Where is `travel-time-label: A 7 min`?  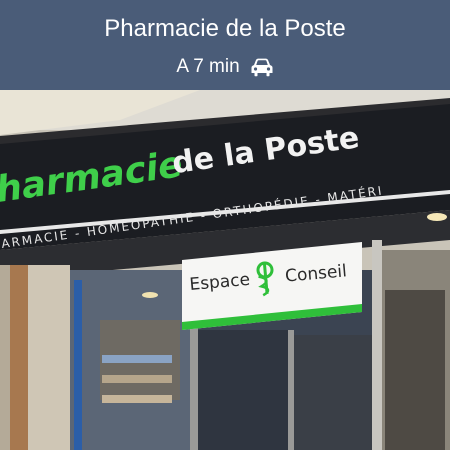 travel-time-label: A 7 min is located at coordinates (208, 66).